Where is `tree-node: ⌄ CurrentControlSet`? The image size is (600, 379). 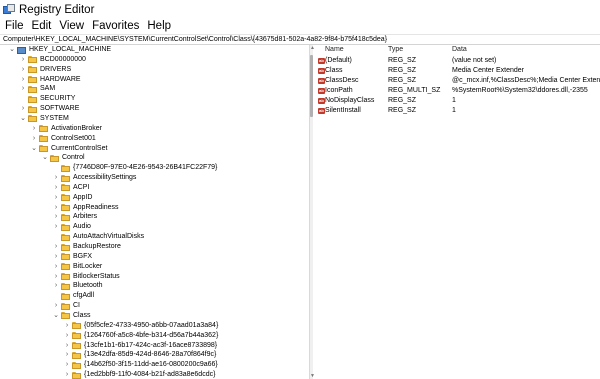 tree-node: ⌄ CurrentControlSet is located at coordinates (68, 149).